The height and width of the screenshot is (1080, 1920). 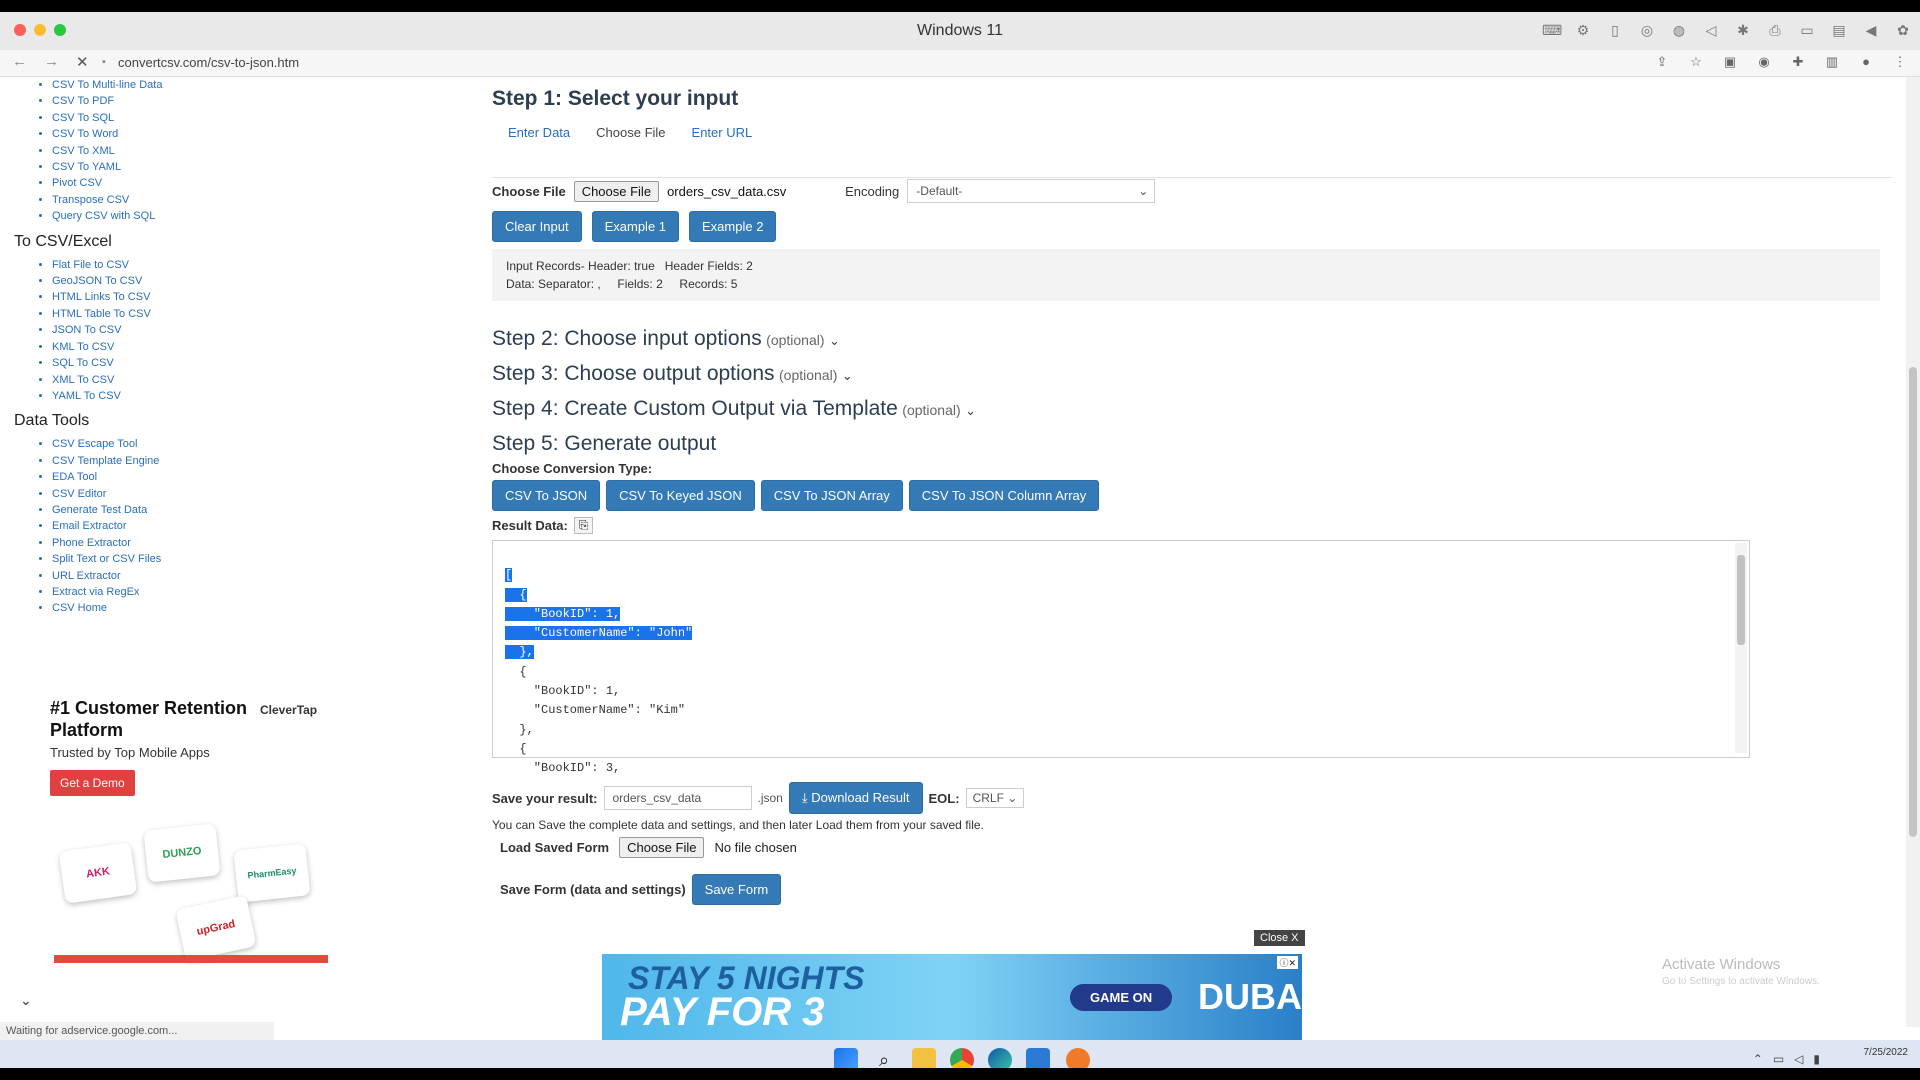 I want to click on sidebar-link: SQL To CSV, so click(x=183, y=363).